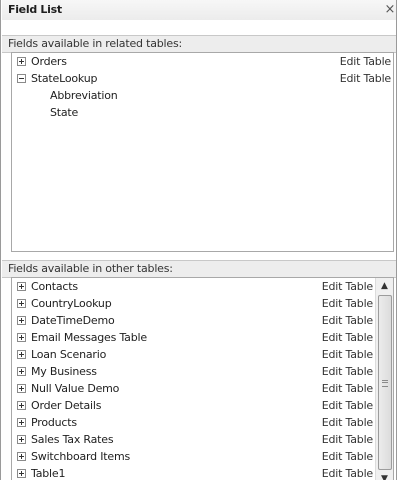 This screenshot has height=480, width=397. What do you see at coordinates (202, 405) in the screenshot?
I see `other-table-row: Order Details Edit Table` at bounding box center [202, 405].